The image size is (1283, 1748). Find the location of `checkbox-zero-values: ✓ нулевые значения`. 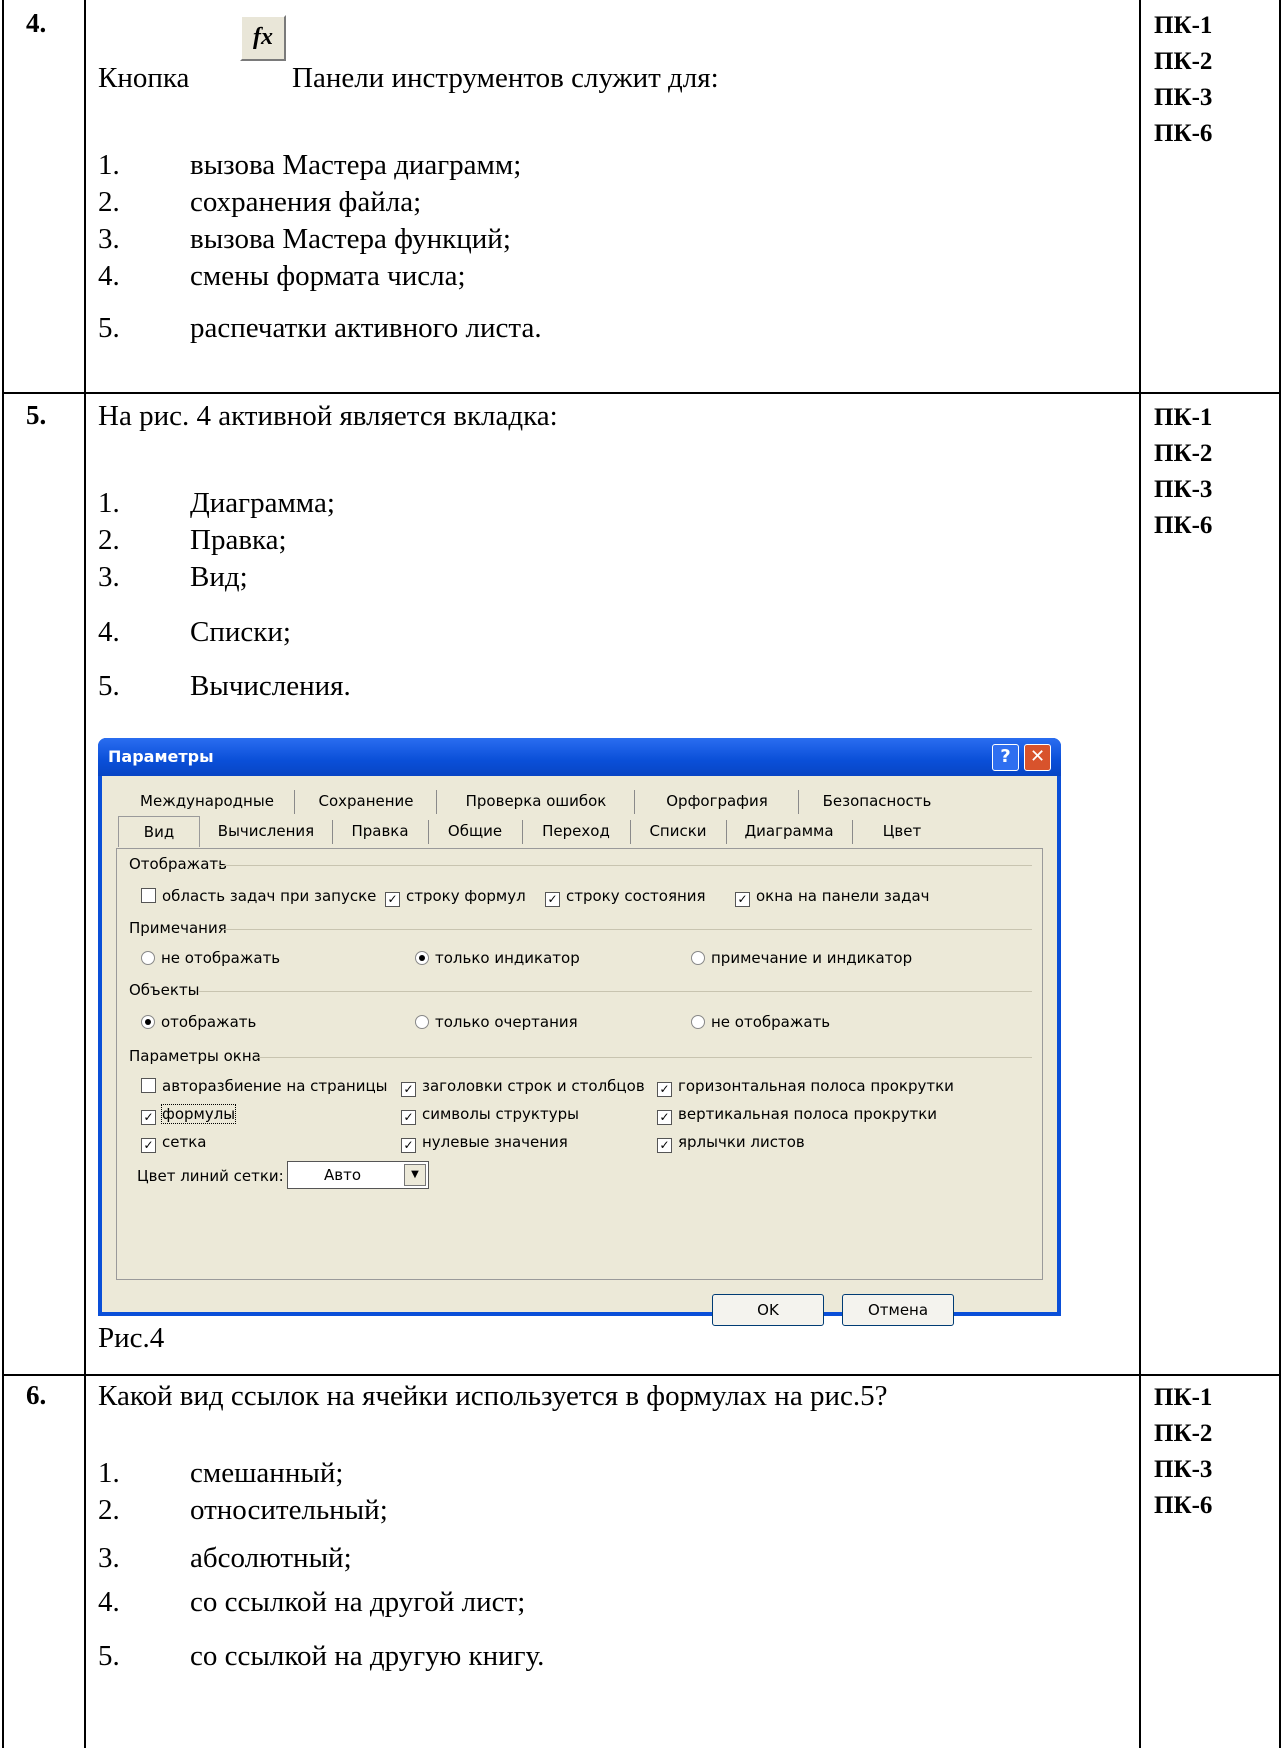

checkbox-zero-values: ✓ нулевые значения is located at coordinates (484, 1143).